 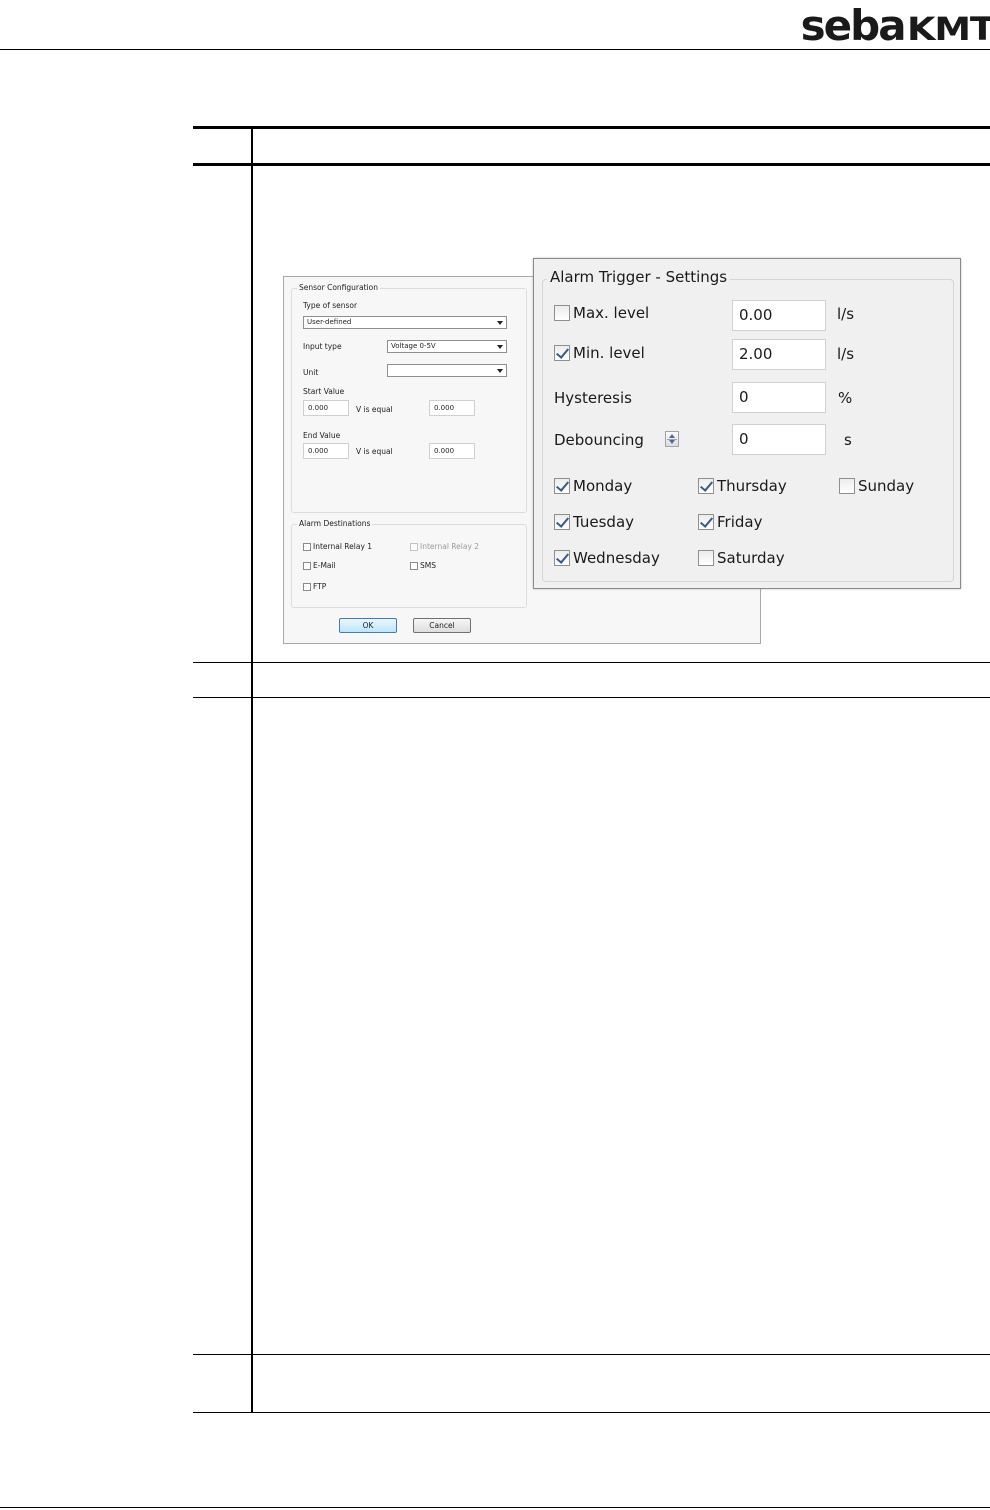 I want to click on header-rule, so click(x=495, y=49).